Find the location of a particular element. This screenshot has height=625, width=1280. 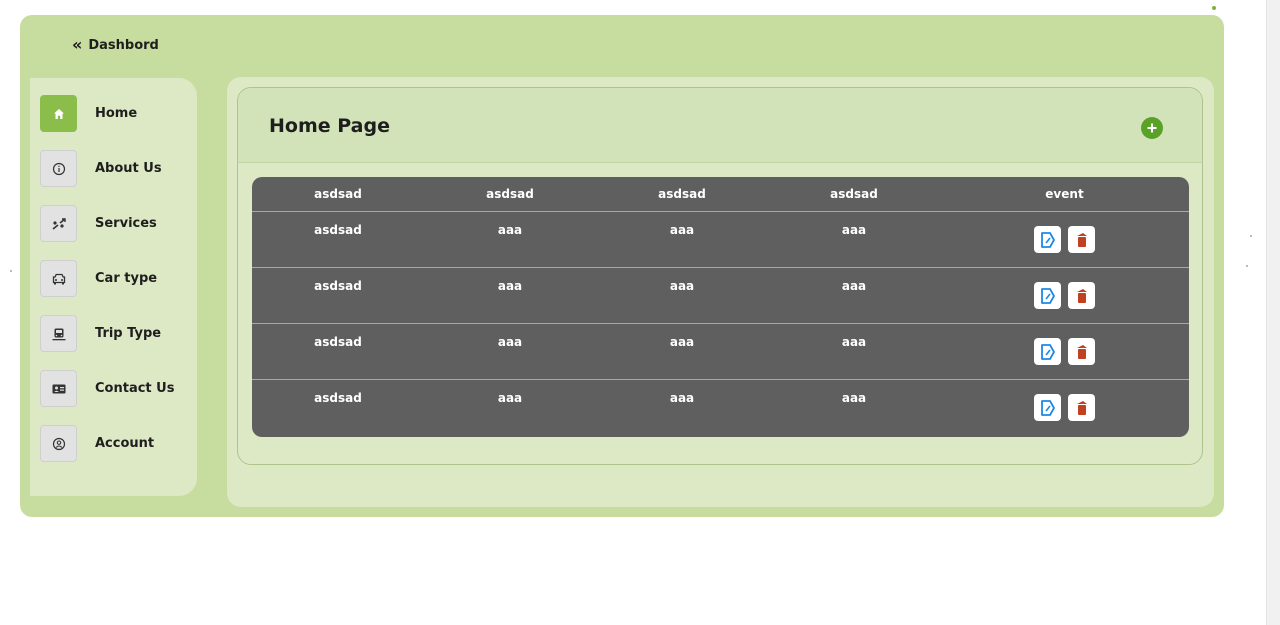

sidebar-item-contact-us: Contact Us is located at coordinates (107, 388).